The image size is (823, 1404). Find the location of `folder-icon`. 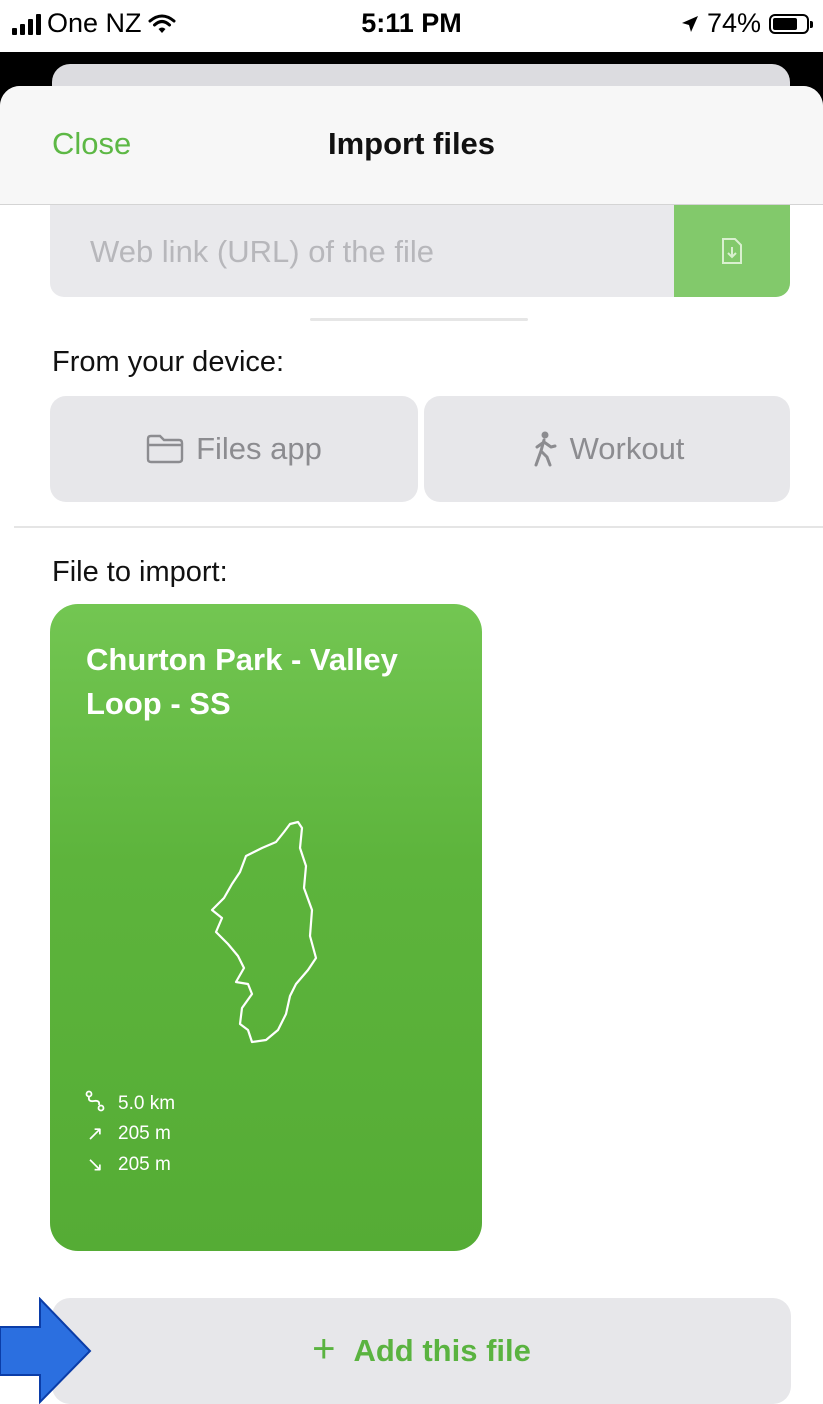

folder-icon is located at coordinates (165, 449).